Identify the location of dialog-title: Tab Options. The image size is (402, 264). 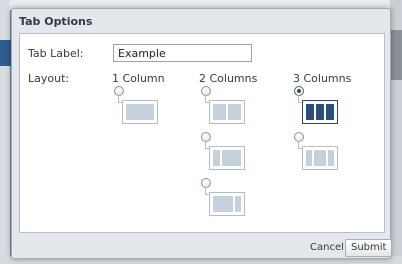
(56, 21).